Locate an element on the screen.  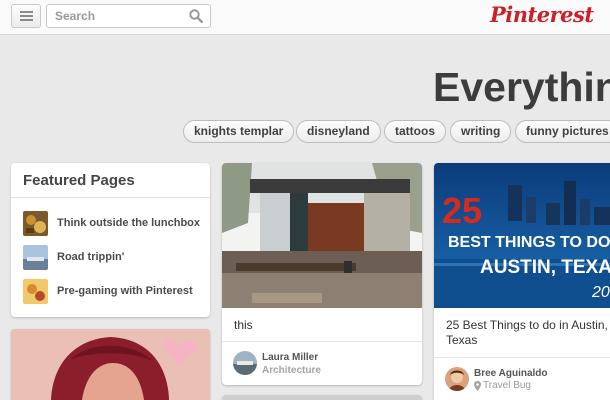
page-headline: Everythin is located at coordinates (521, 87).